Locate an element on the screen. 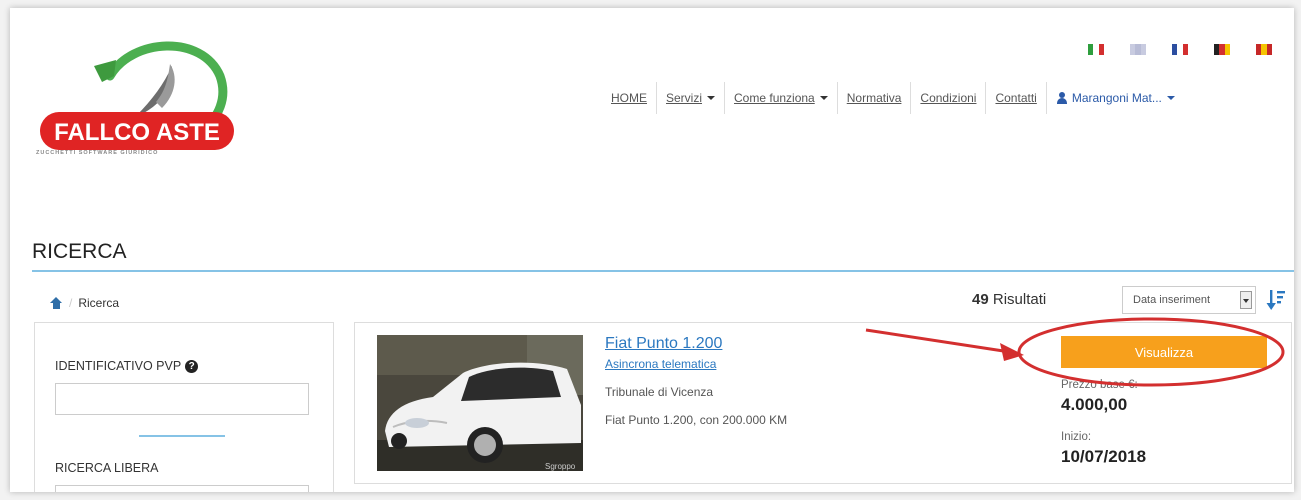 Image resolution: width=1301 pixels, height=500 pixels. page-title: RICERCA is located at coordinates (79, 251).